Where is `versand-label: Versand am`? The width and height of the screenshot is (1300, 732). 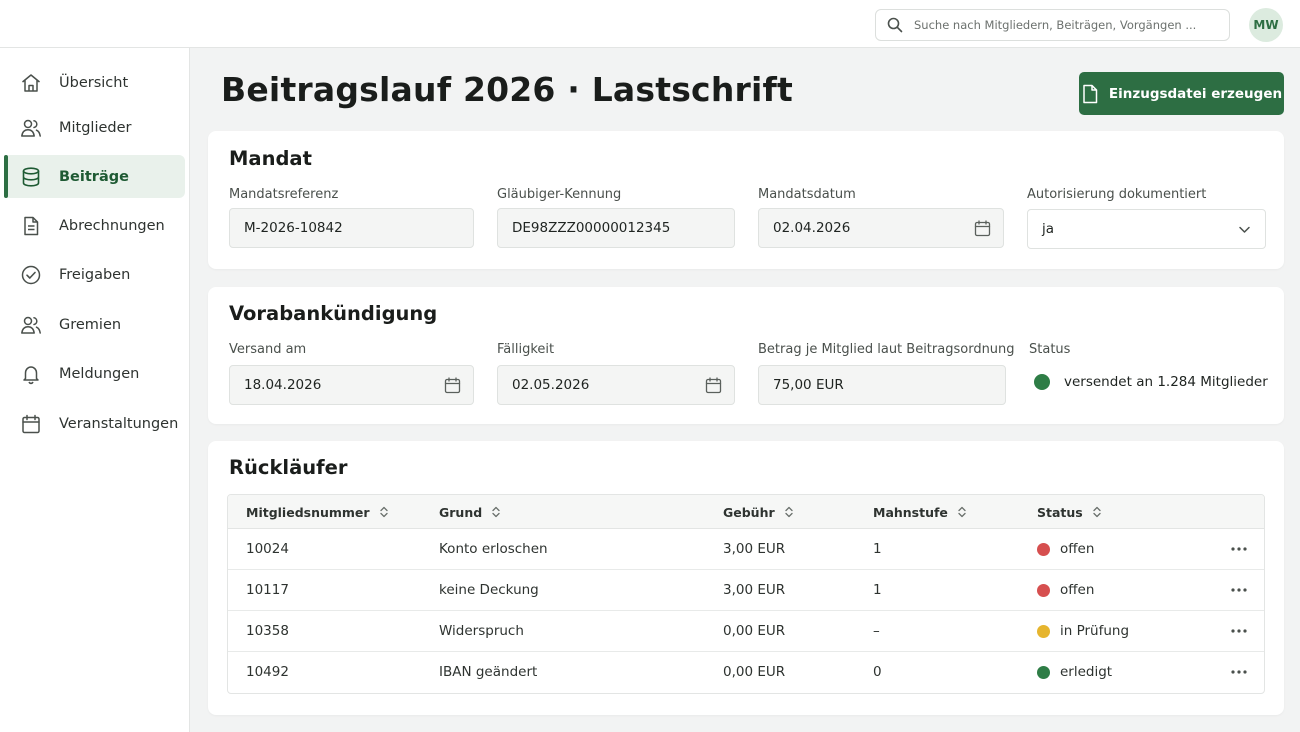 versand-label: Versand am is located at coordinates (268, 349).